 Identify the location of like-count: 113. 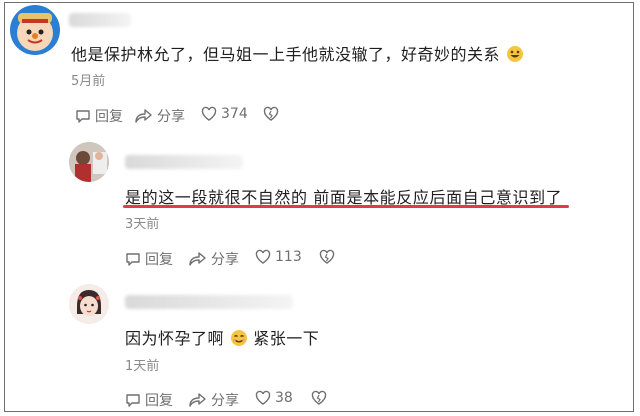
(288, 257).